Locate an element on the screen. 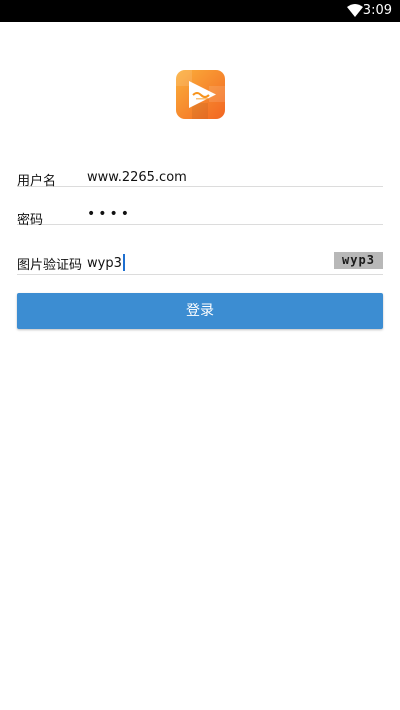 This screenshot has width=400, height=710. status-bar: 3:09 is located at coordinates (200, 11).